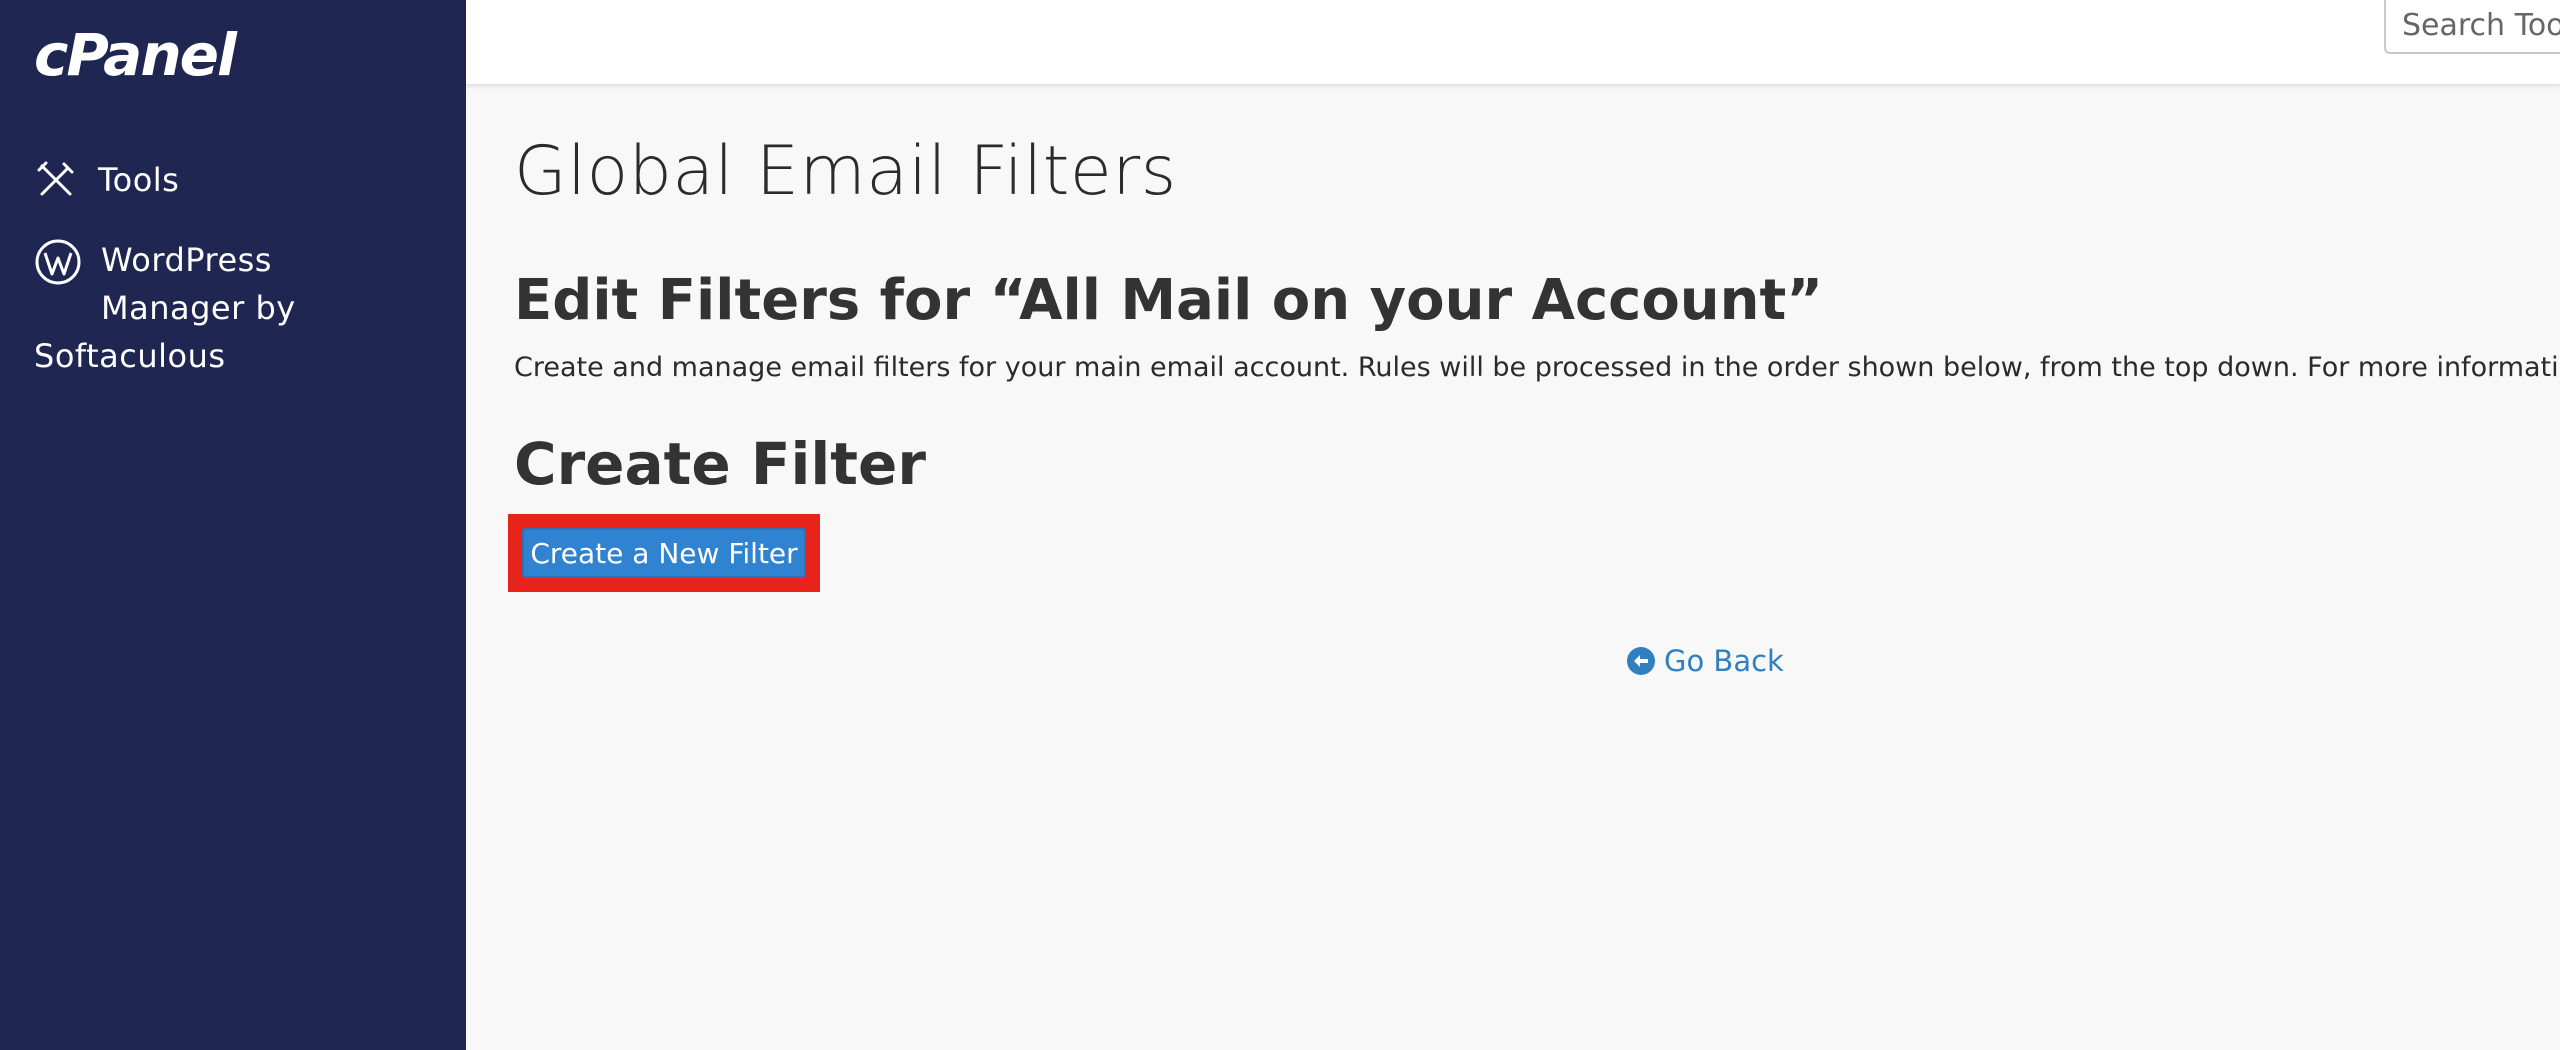 The width and height of the screenshot is (2560, 1050). I want to click on create-filter-heading: Create Filter, so click(720, 464).